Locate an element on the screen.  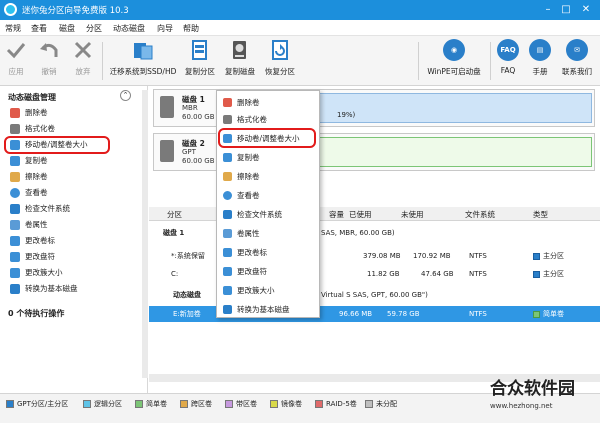
sidebar-item-label: 复制卷 is located at coordinates (36, 160).